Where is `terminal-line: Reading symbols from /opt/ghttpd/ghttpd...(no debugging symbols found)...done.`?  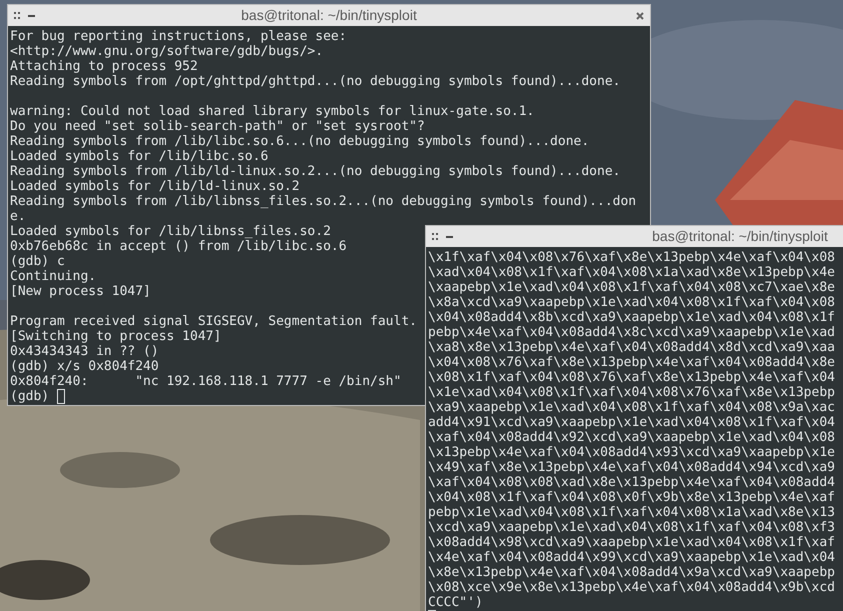 terminal-line: Reading symbols from /opt/ghttpd/ghttpd...(no debugging symbols found)...done. is located at coordinates (315, 81).